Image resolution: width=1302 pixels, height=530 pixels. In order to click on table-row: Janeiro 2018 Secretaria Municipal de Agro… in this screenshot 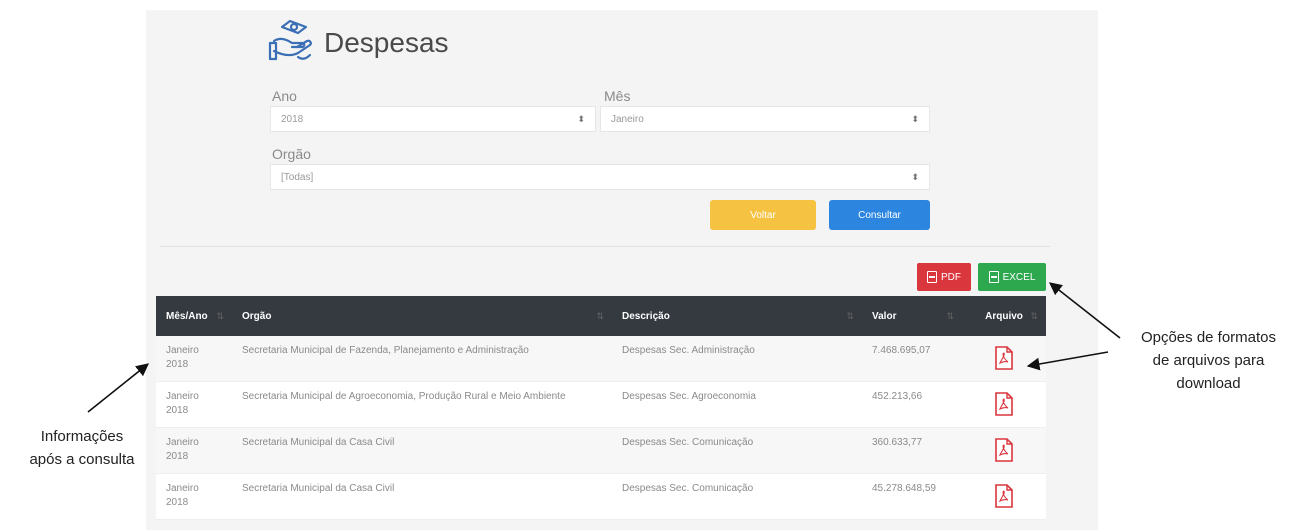, I will do `click(601, 405)`.